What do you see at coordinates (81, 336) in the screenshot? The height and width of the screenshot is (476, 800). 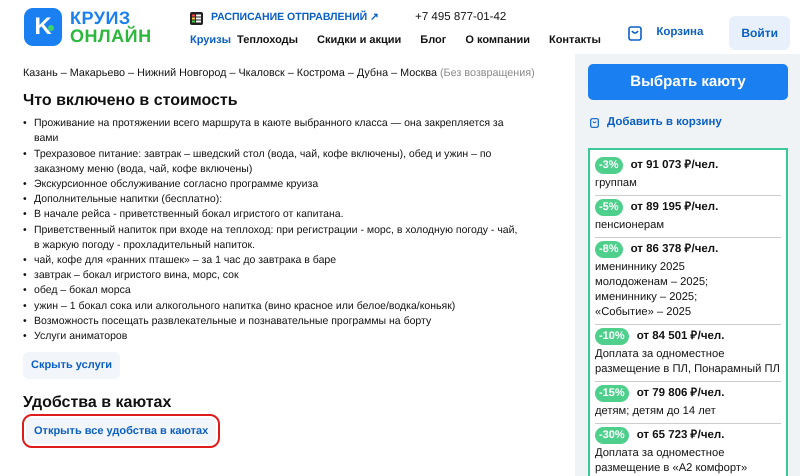 I see `list-item: Услуги аниматоров` at bounding box center [81, 336].